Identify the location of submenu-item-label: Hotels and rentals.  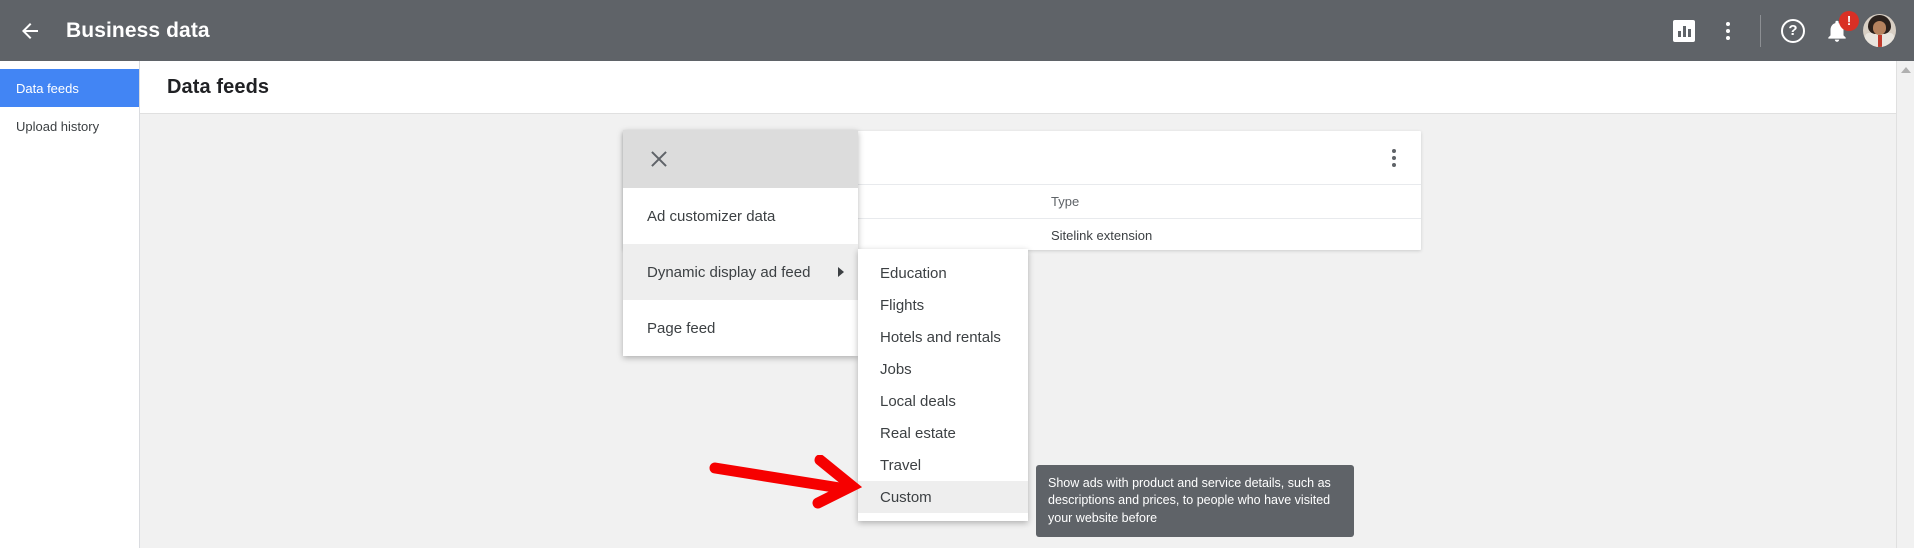
(940, 337).